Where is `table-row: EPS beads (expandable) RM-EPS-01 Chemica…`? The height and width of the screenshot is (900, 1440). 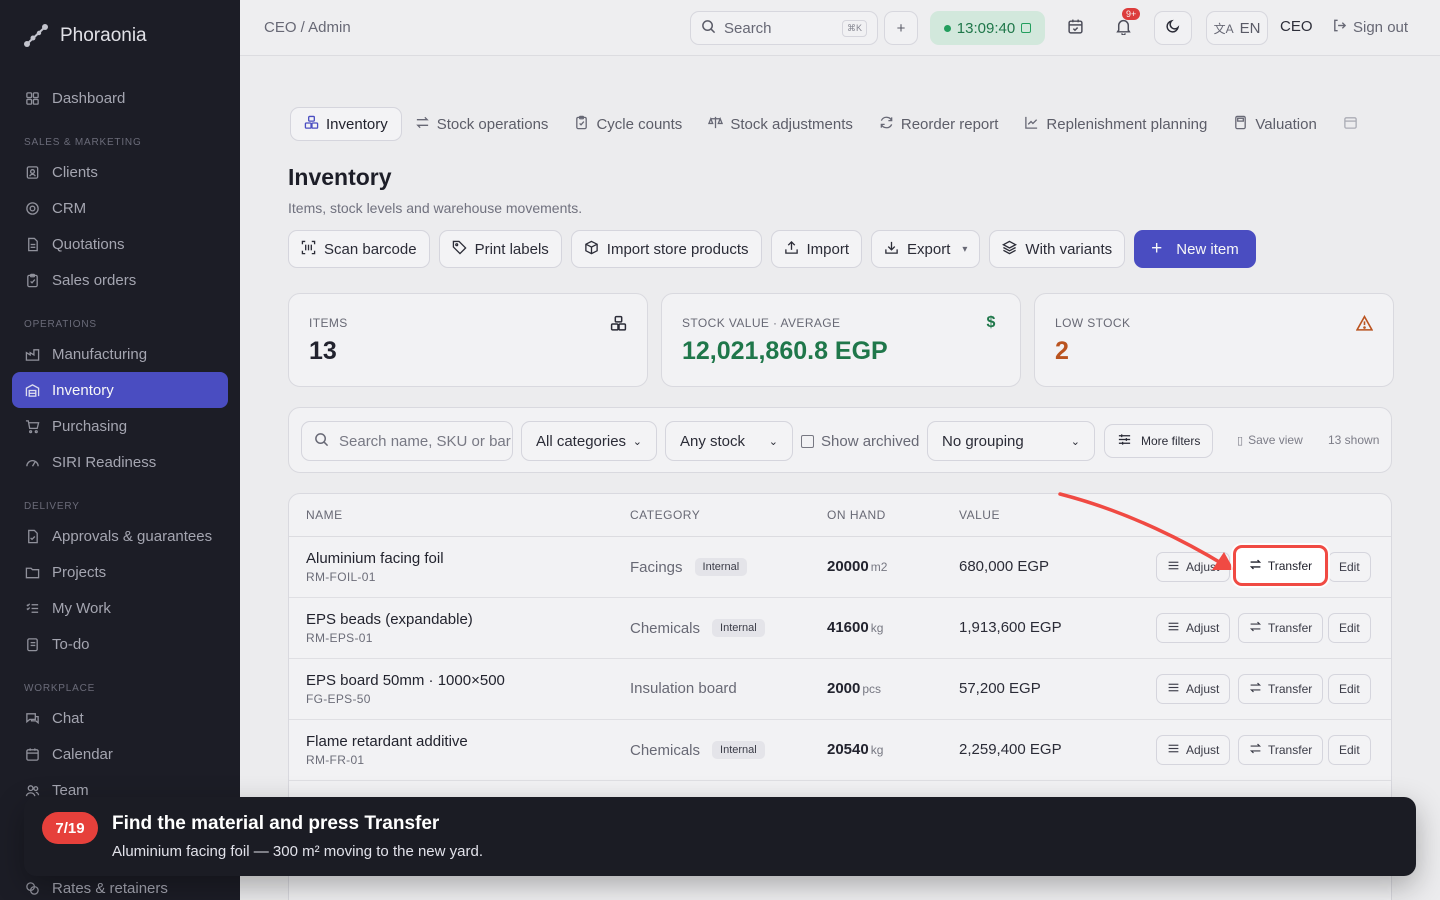
table-row: EPS beads (expandable) RM-EPS-01 Chemica… is located at coordinates (840, 628).